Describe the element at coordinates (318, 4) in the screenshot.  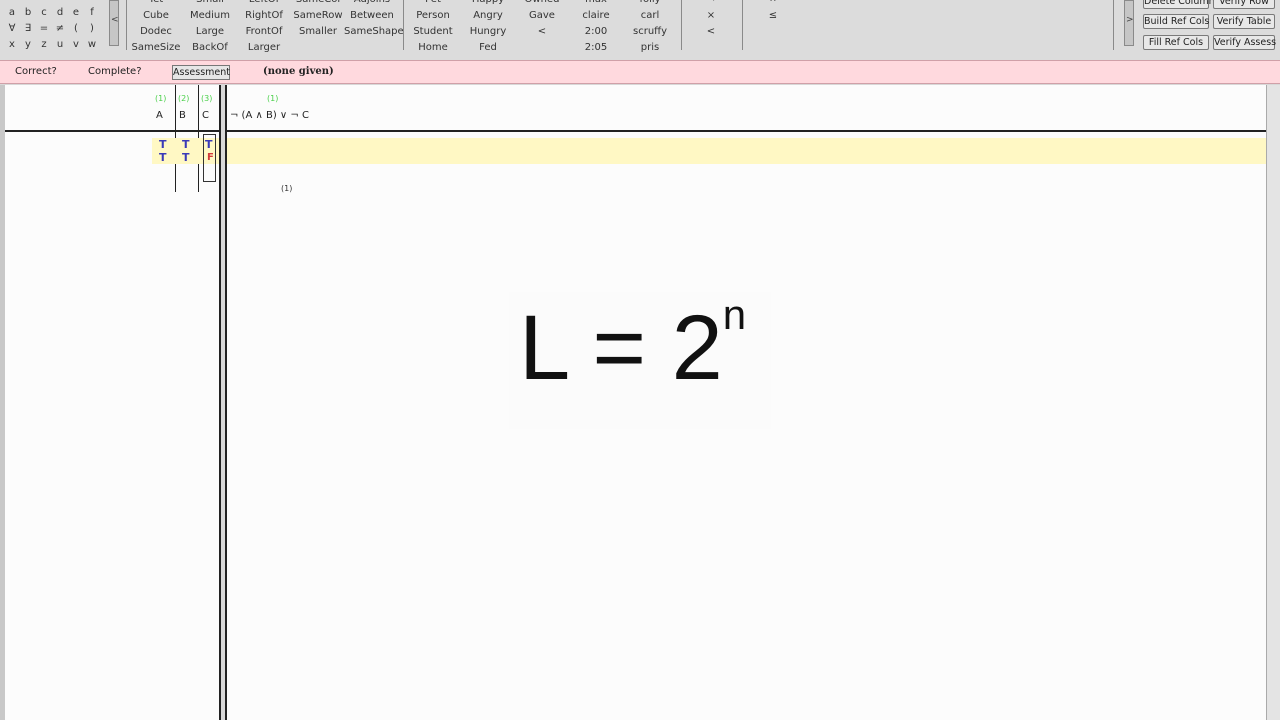
I see `predicate-button: SameCol` at that location.